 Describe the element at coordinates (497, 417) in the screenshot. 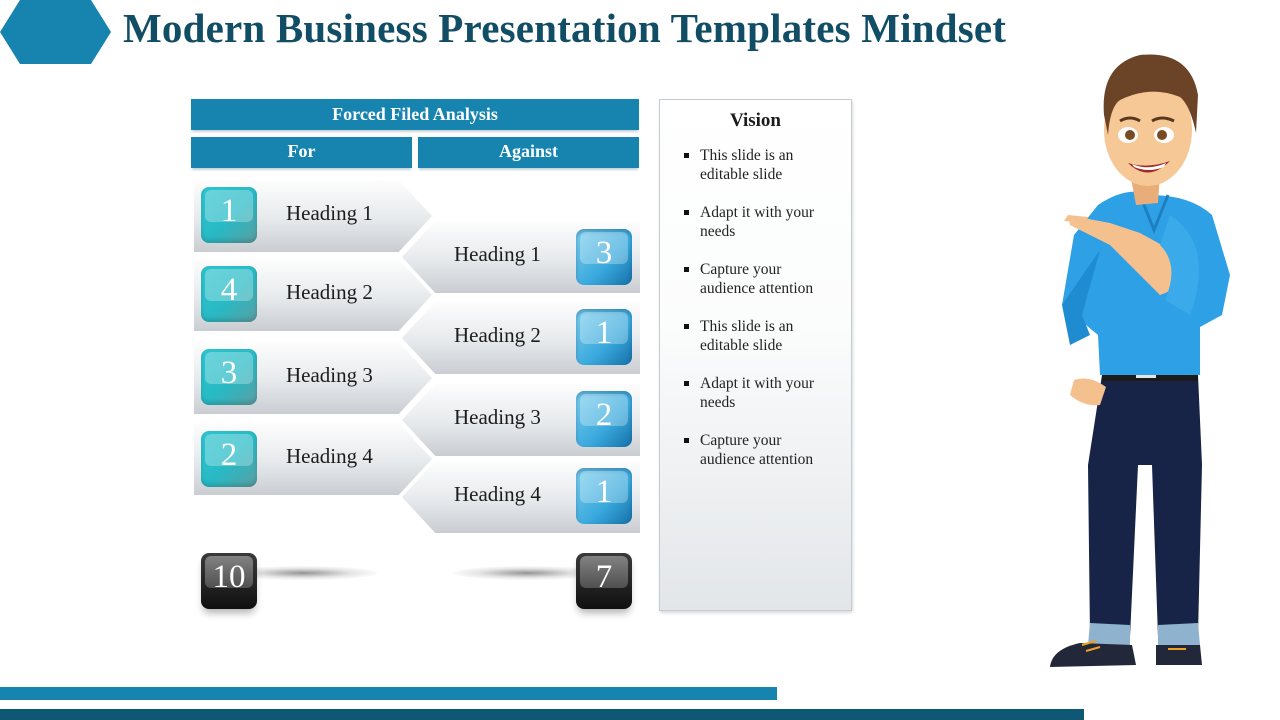

I see `against-item-label: Heading 3` at that location.